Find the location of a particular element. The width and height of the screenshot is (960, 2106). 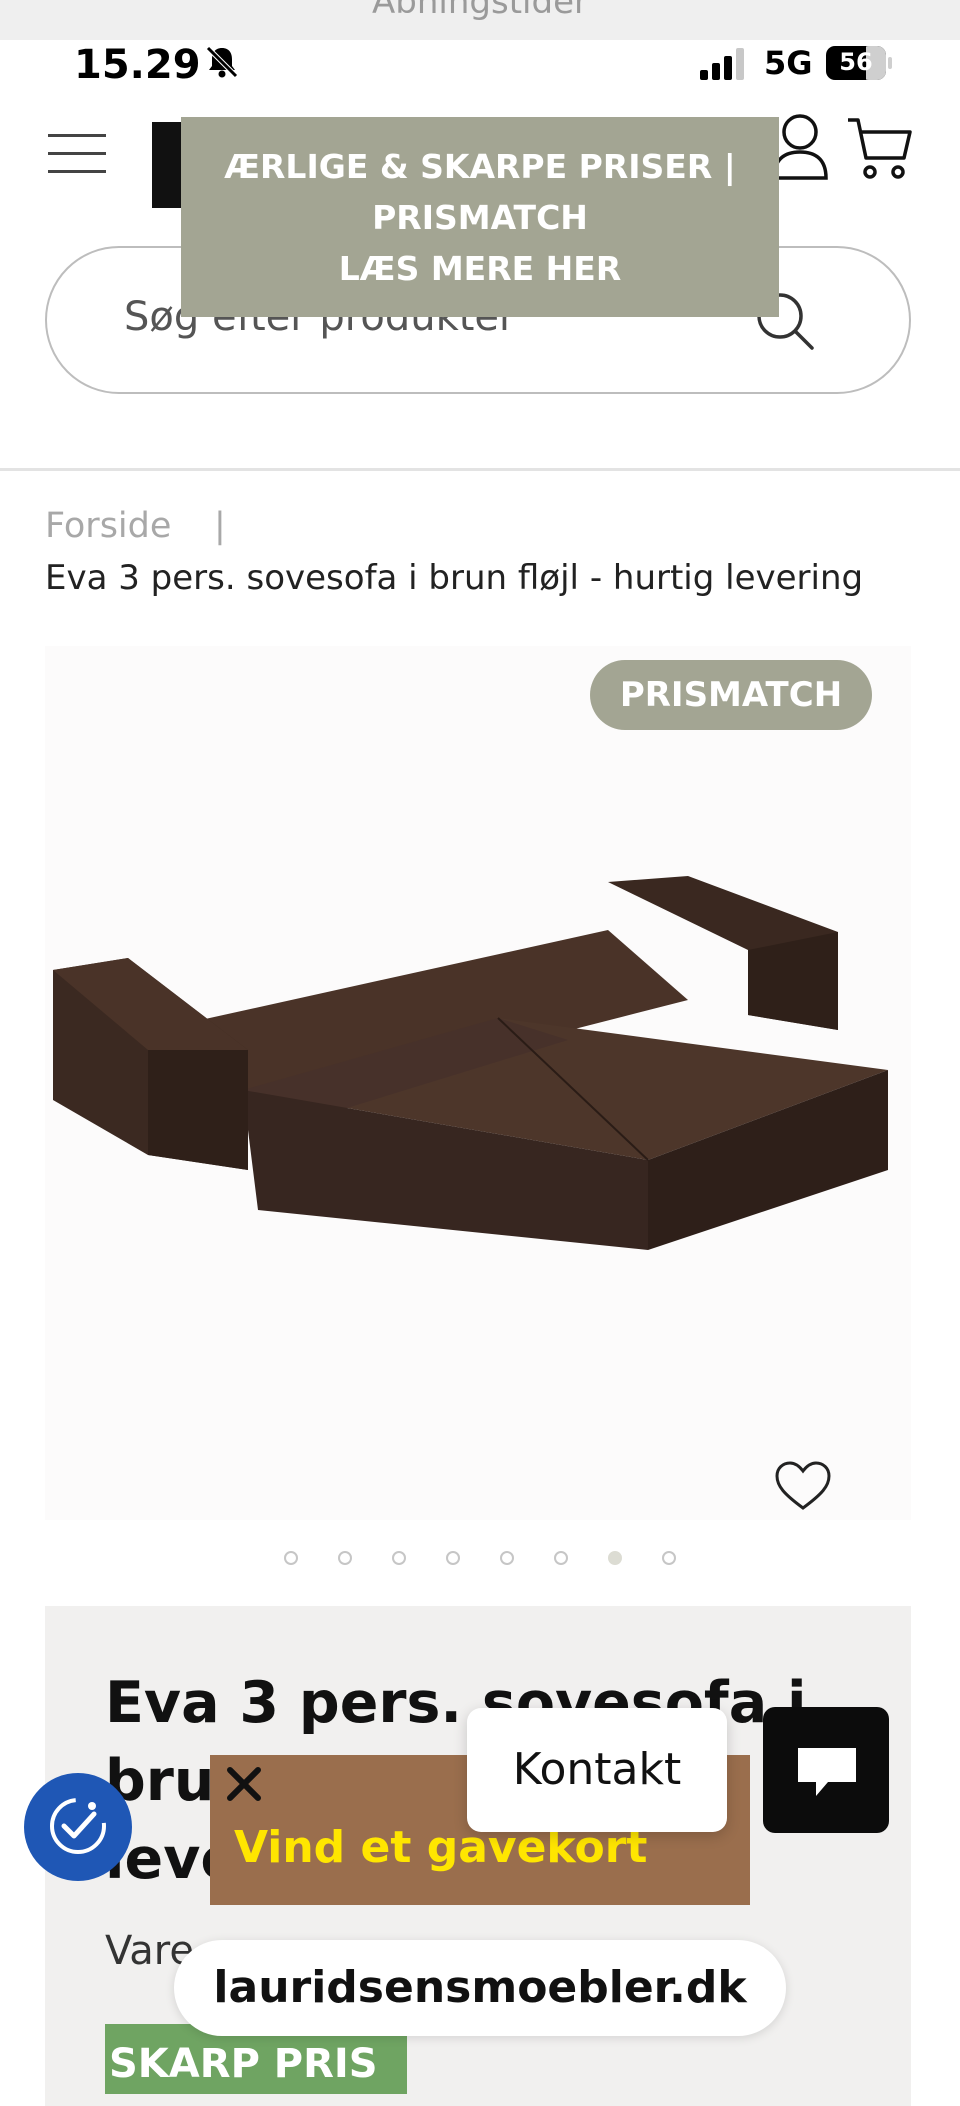

breadcrumb-home-link: Forside is located at coordinates (108, 526).